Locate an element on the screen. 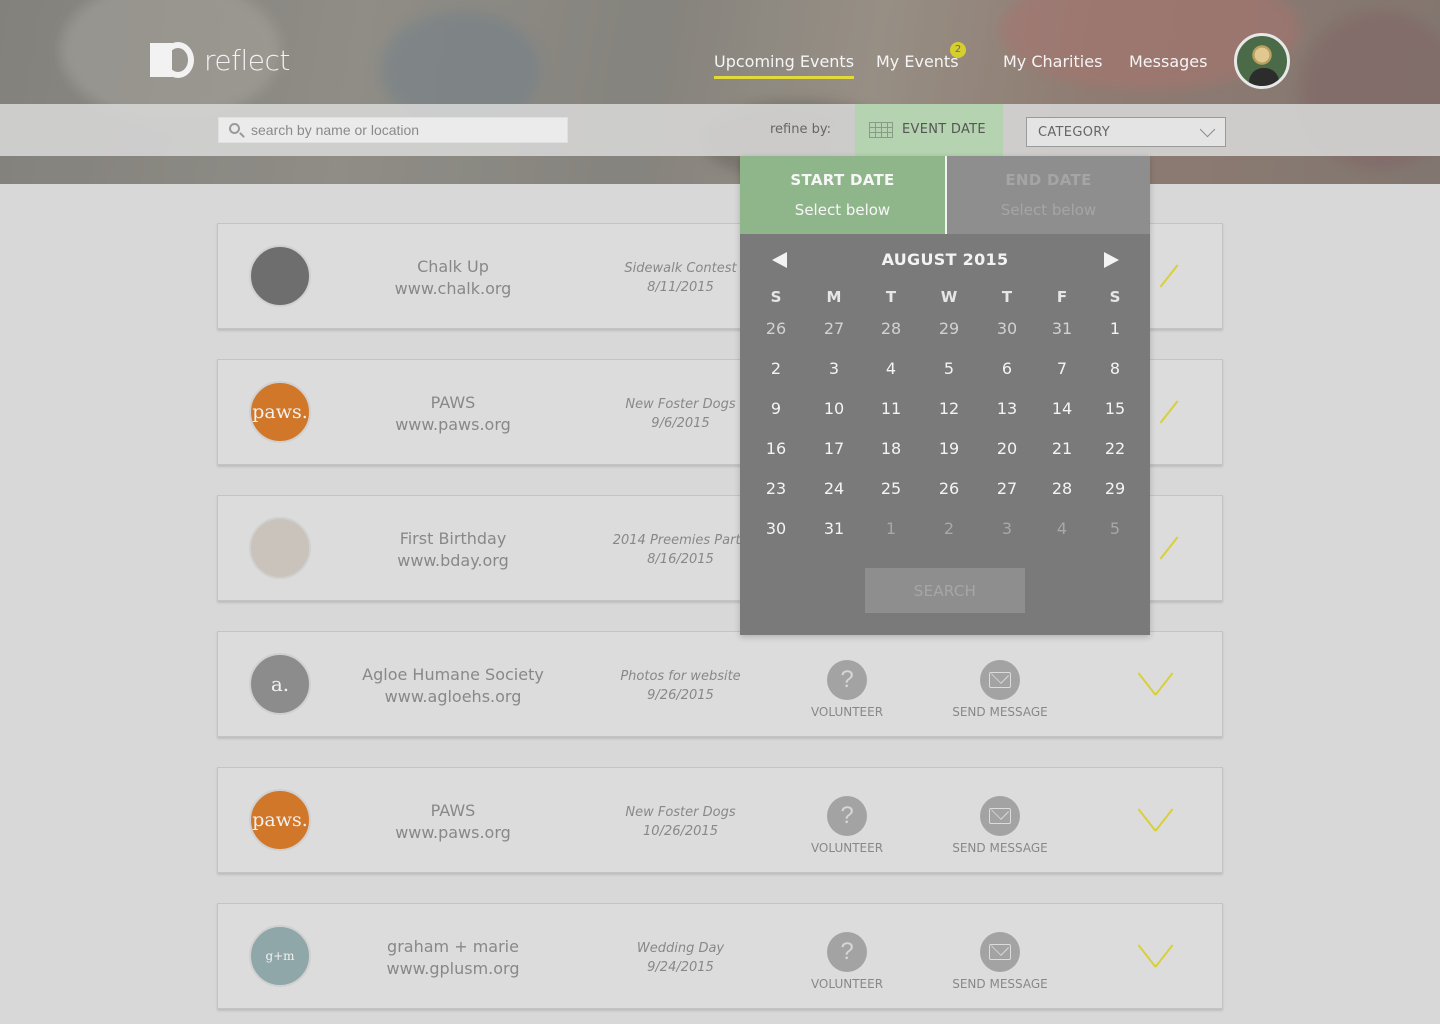 This screenshot has width=1440, height=1024. org-name: Chalk Up is located at coordinates (453, 266).